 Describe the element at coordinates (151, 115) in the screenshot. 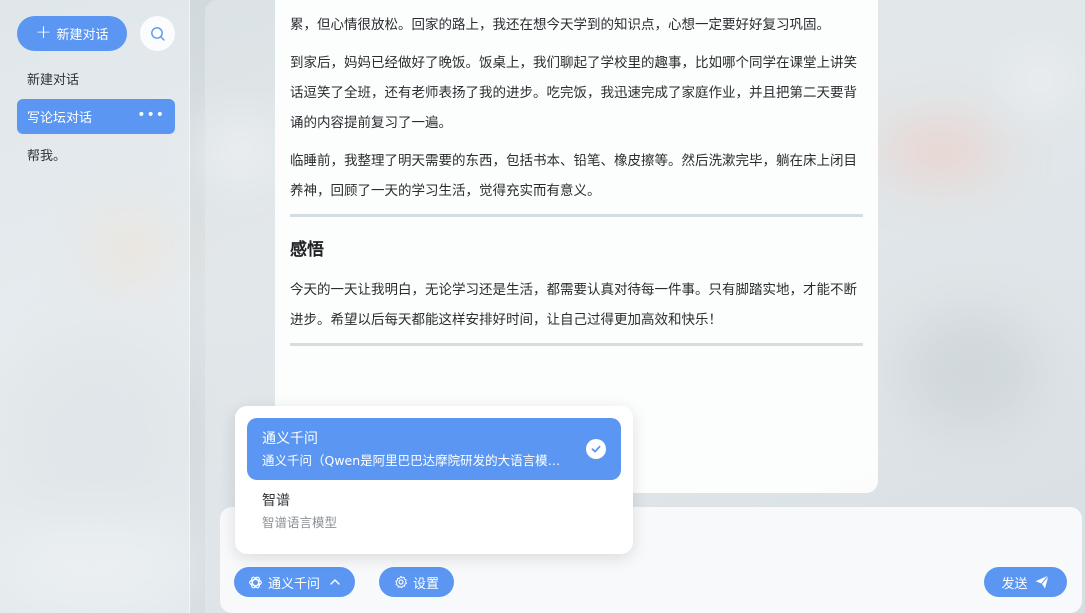

I see `more-icon: •••` at that location.